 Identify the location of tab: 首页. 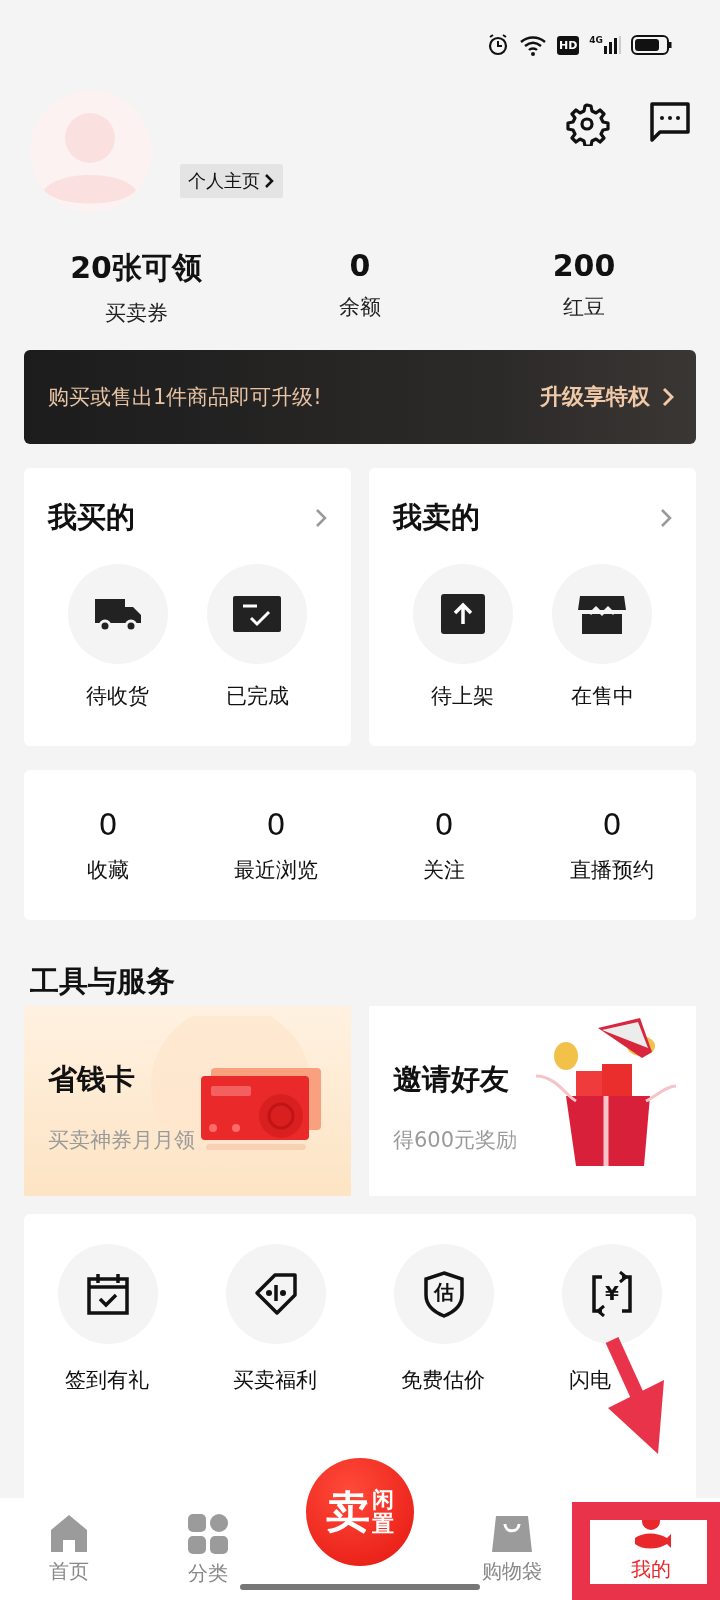
(69, 1556).